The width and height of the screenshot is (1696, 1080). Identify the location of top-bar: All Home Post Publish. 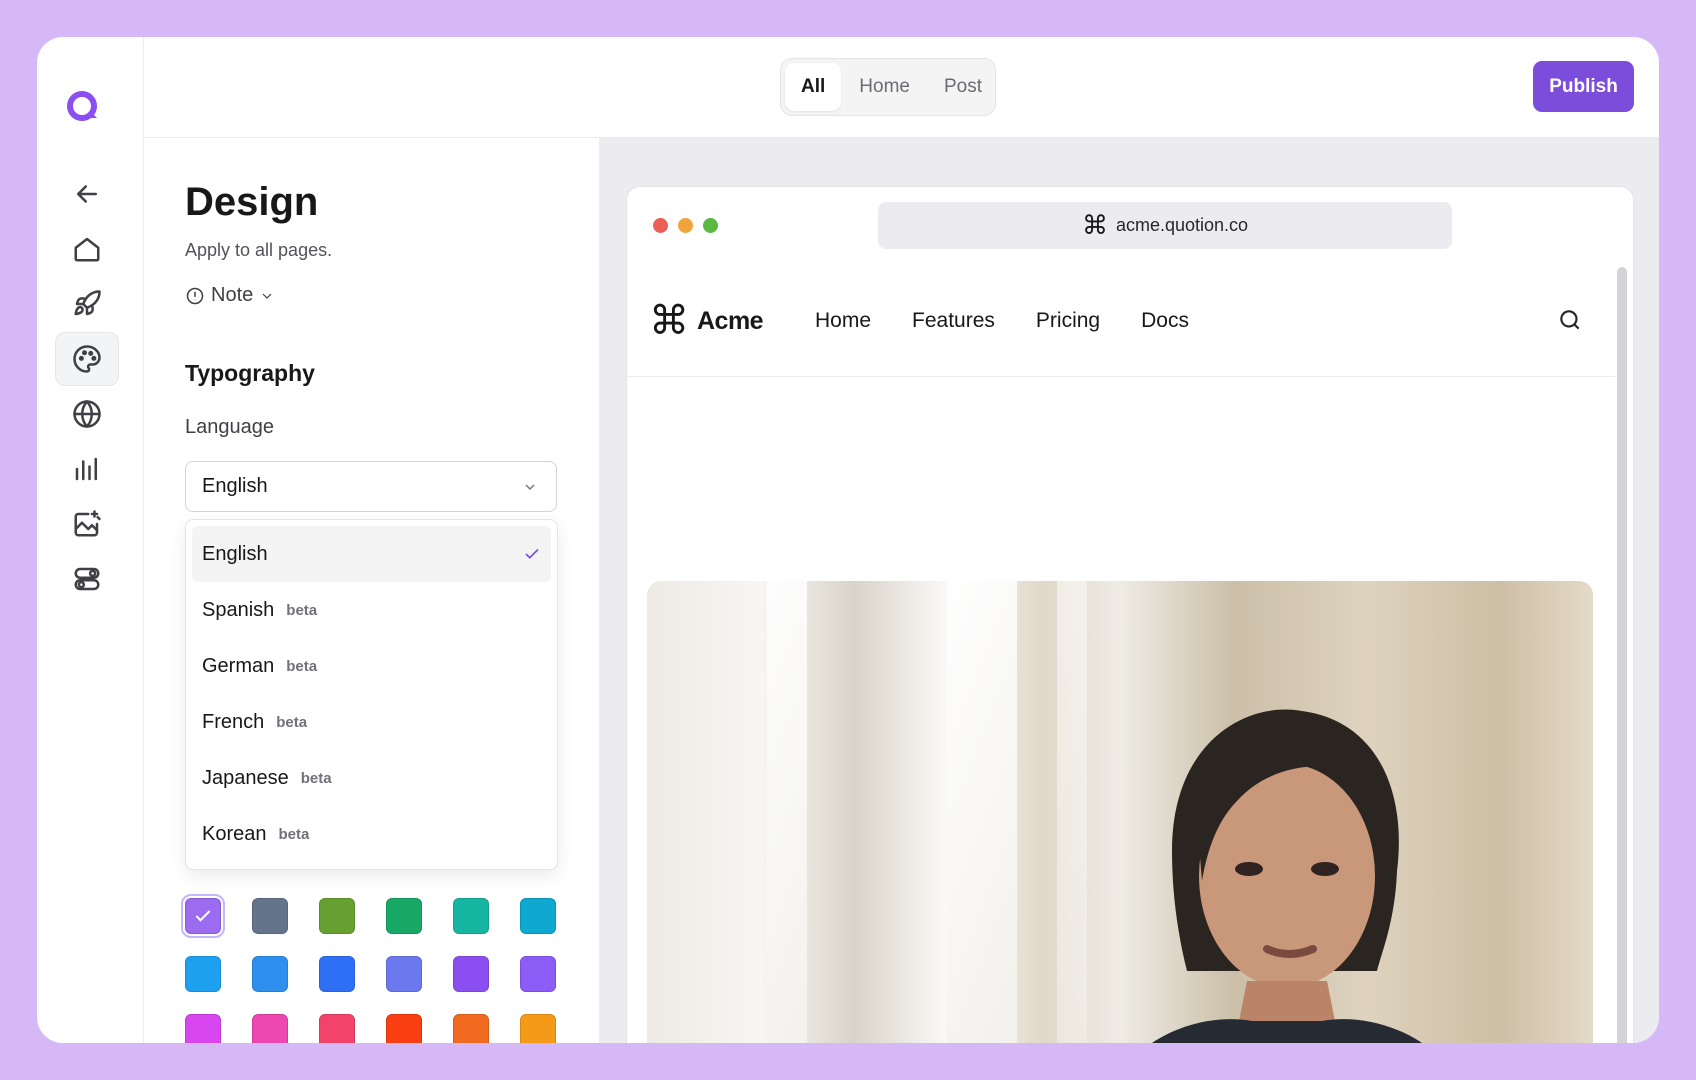
(901, 87).